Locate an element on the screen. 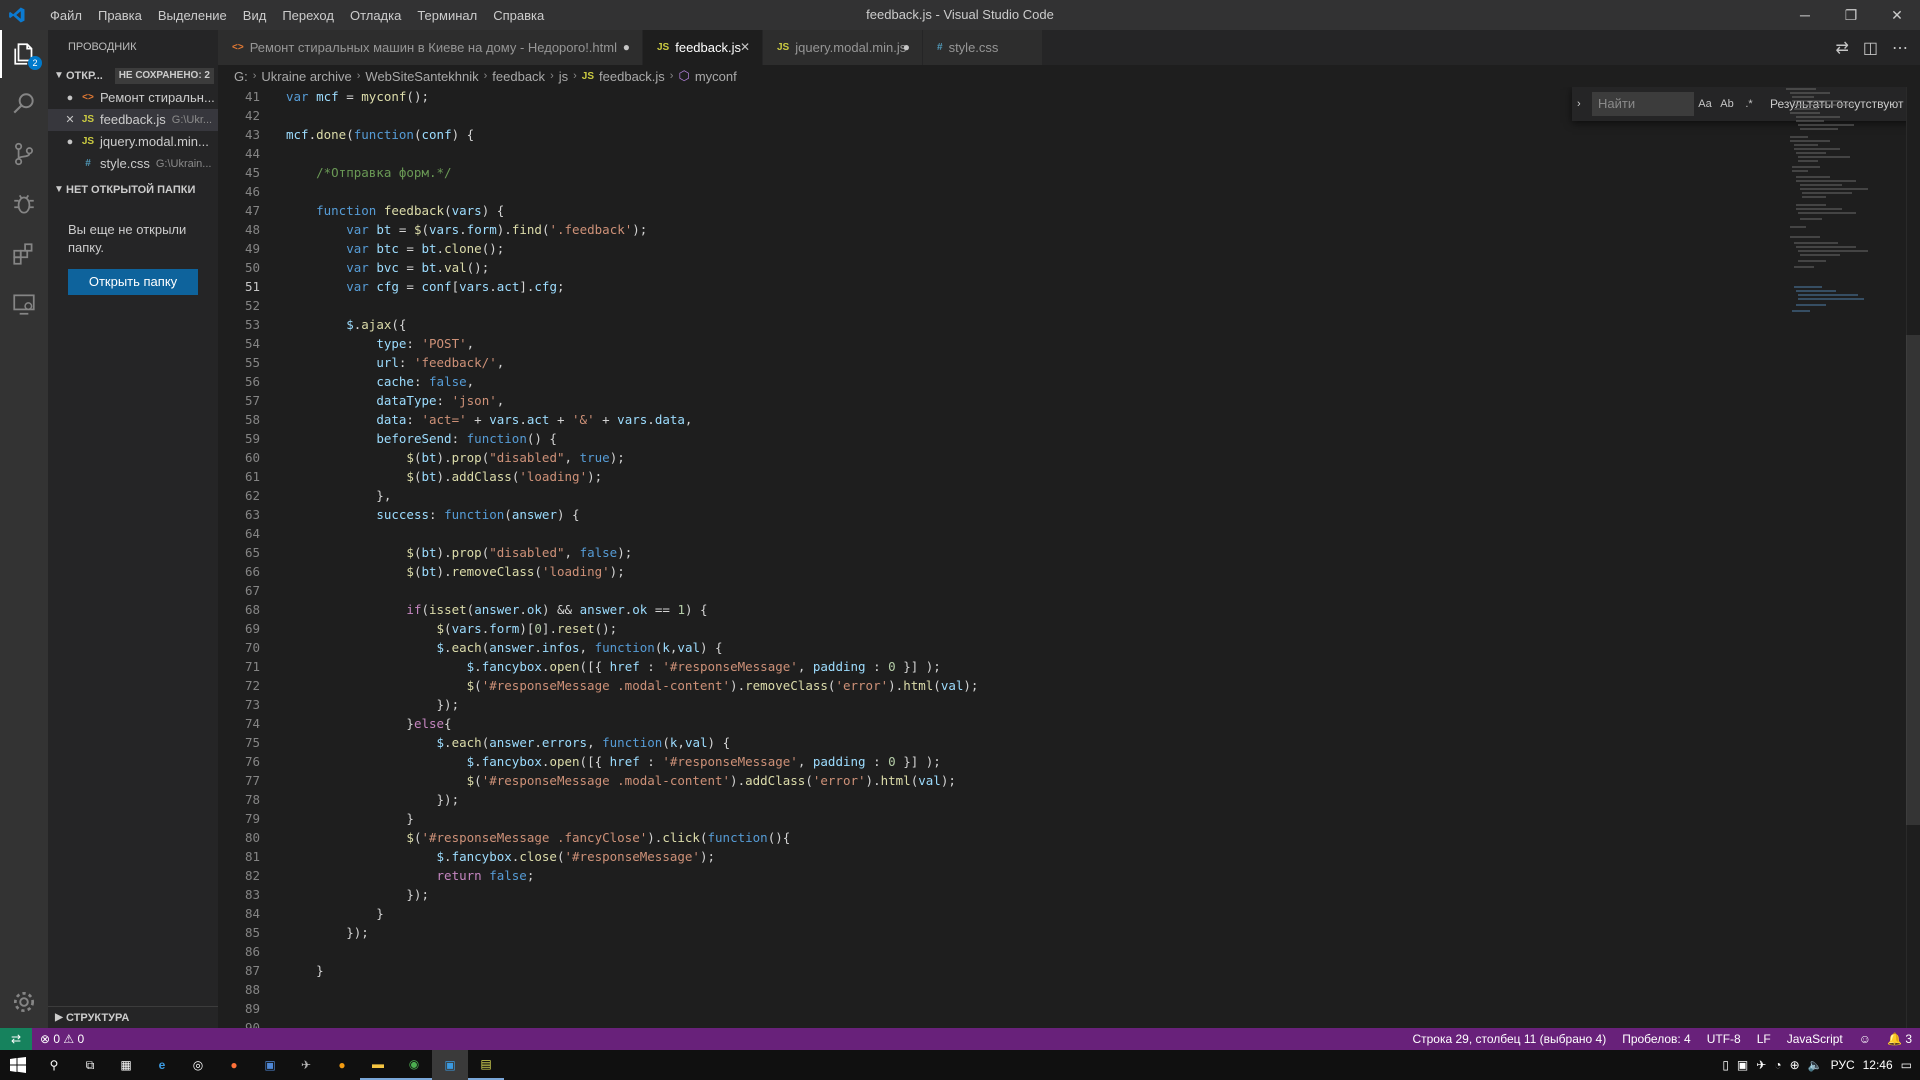  code-line: $(vars.form)[0].reset(); is located at coordinates (632, 628).